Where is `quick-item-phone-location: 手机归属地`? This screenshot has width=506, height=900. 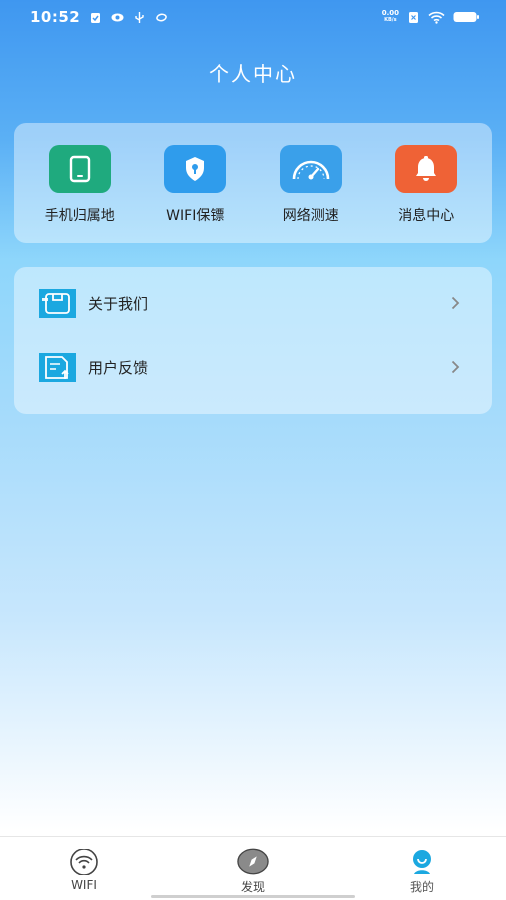 quick-item-phone-location: 手机归属地 is located at coordinates (80, 183).